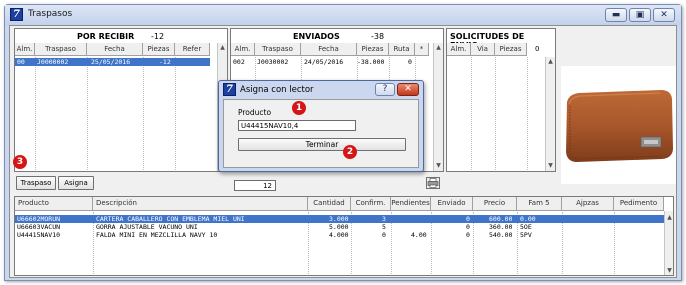  Describe the element at coordinates (378, 36) in the screenshot. I see `enviados-count: -38` at that location.